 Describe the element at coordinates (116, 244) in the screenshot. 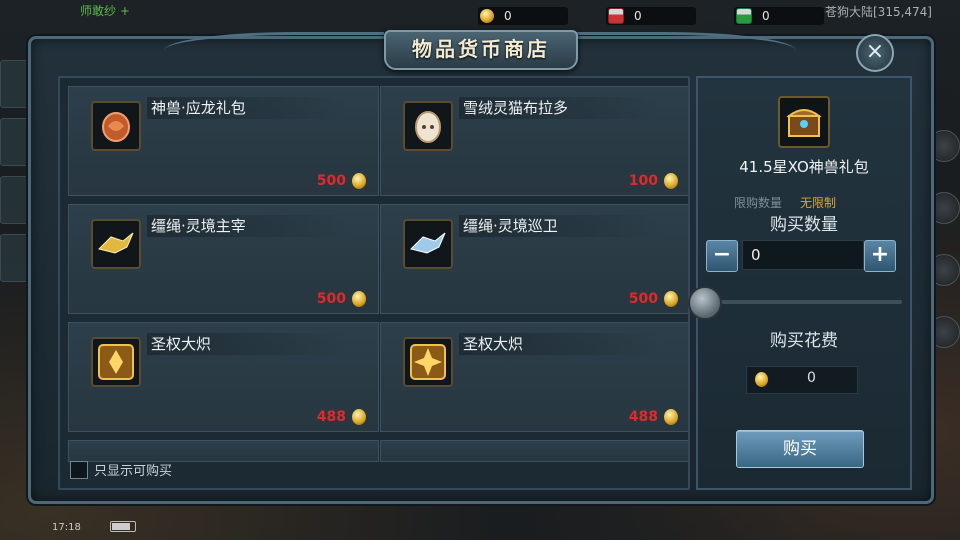

I see `rein-golden-icon` at that location.